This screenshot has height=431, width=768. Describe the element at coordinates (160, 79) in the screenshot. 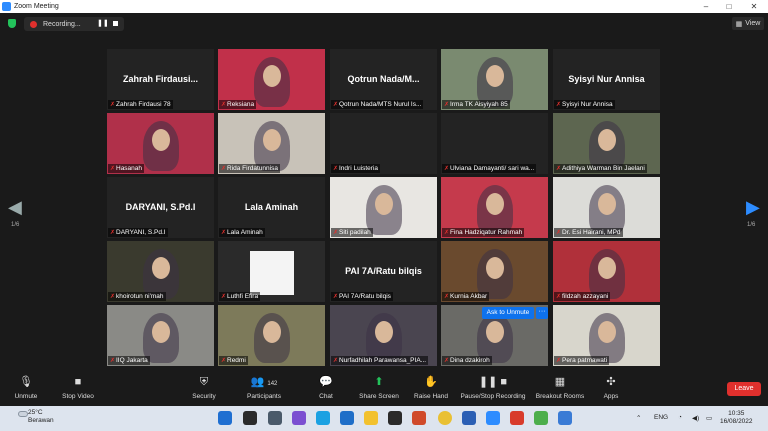

I see `participant-tile: Zahrah Firdausi... ✗ Zahrah Firdausi 78` at that location.